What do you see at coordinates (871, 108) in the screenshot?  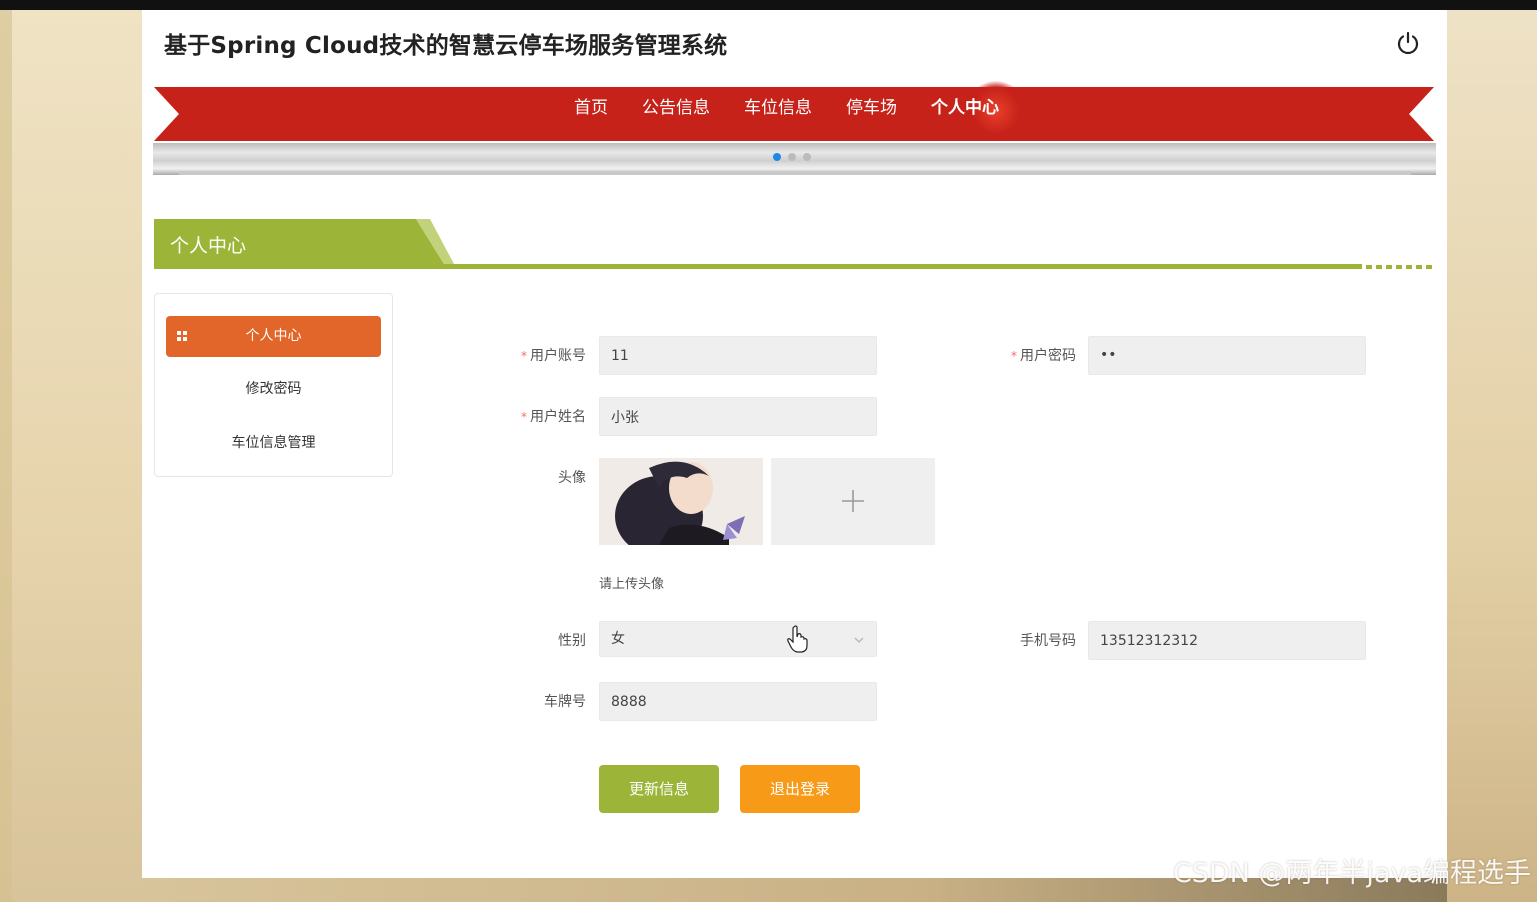 I see `nav-item-parking-lot: 停车场` at bounding box center [871, 108].